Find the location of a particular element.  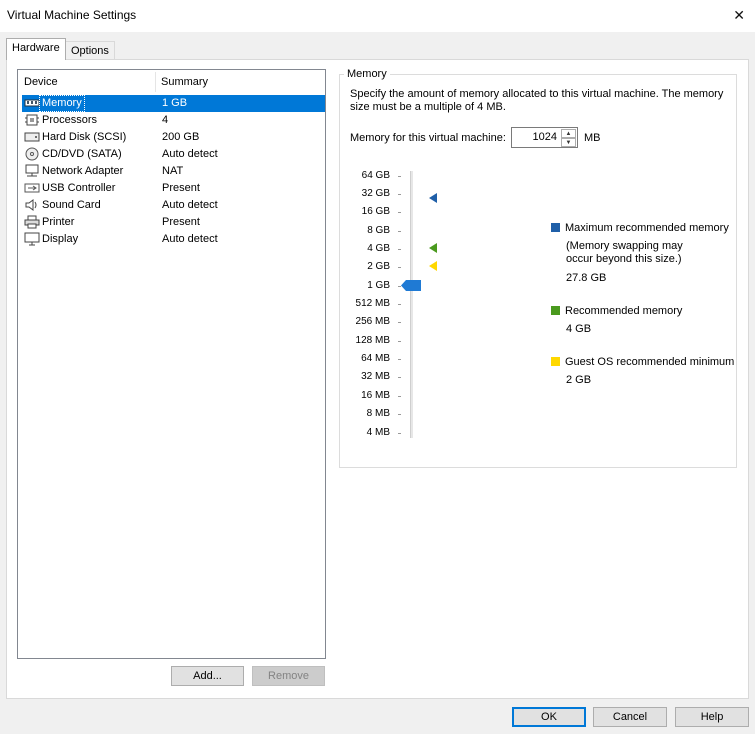

close-icon: ✕ is located at coordinates (739, 15).